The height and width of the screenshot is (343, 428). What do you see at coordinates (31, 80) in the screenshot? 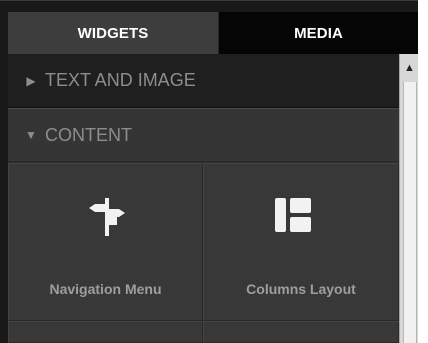
I see `triangle-right-icon: ▶` at bounding box center [31, 80].